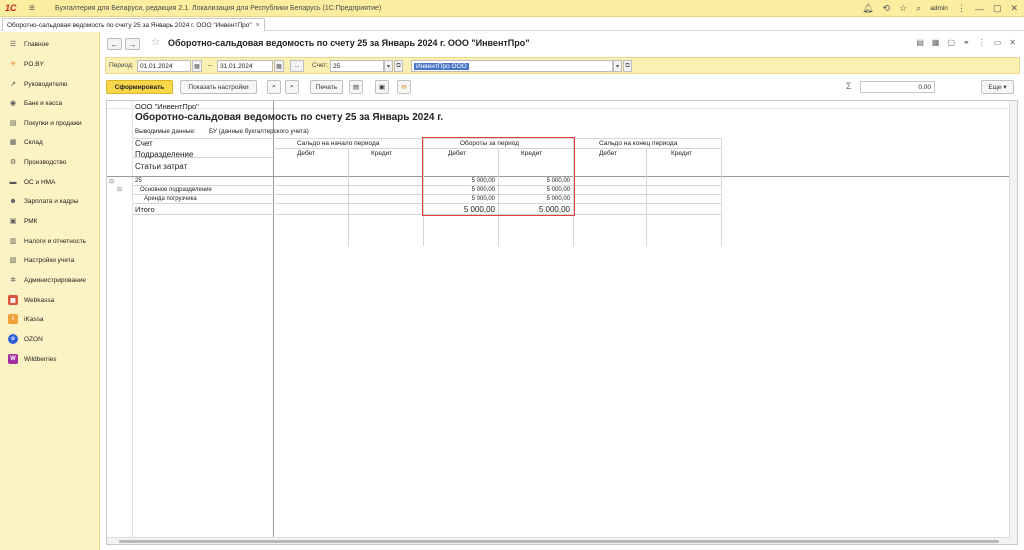 The image size is (1024, 550). What do you see at coordinates (356, 87) in the screenshot?
I see `preview-button-icon: ▤` at bounding box center [356, 87].